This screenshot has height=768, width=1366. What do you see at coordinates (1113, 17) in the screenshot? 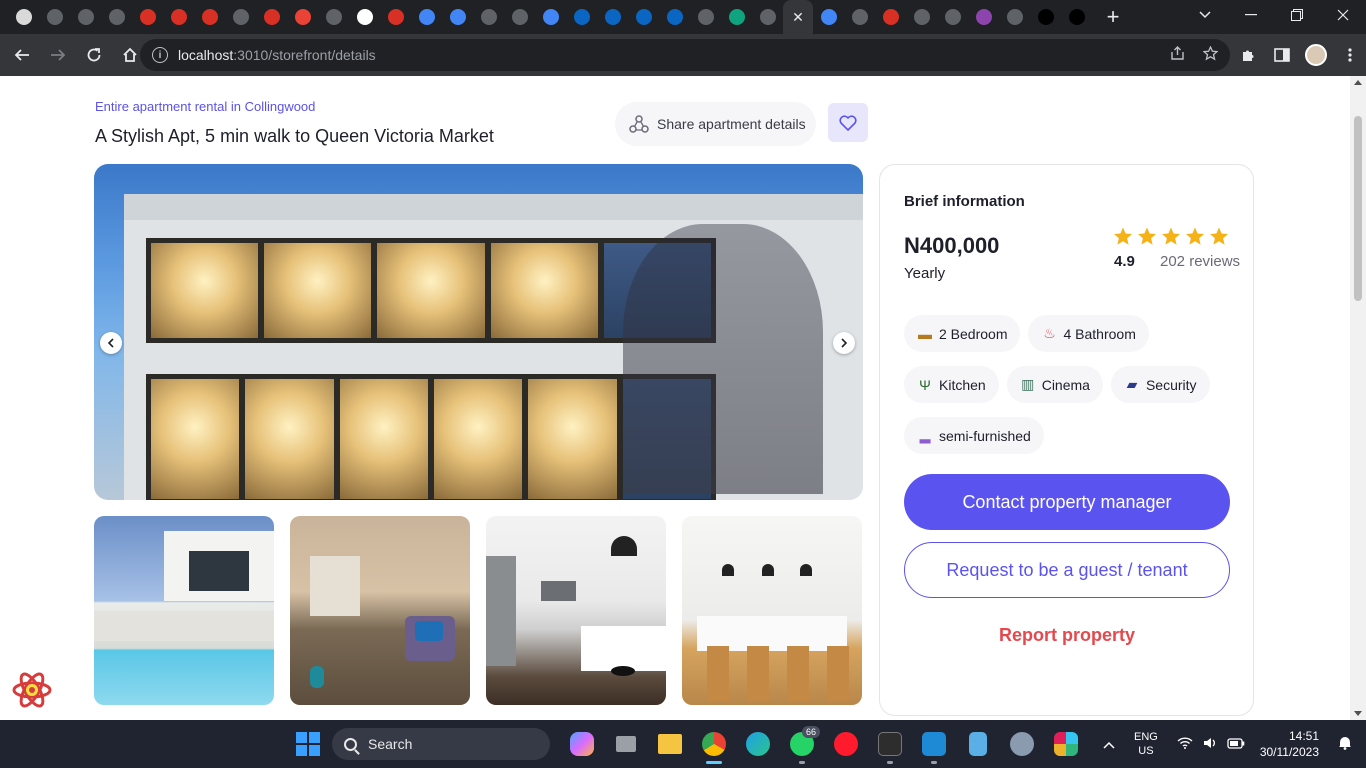
I see `new-tab-button: +` at bounding box center [1113, 17].